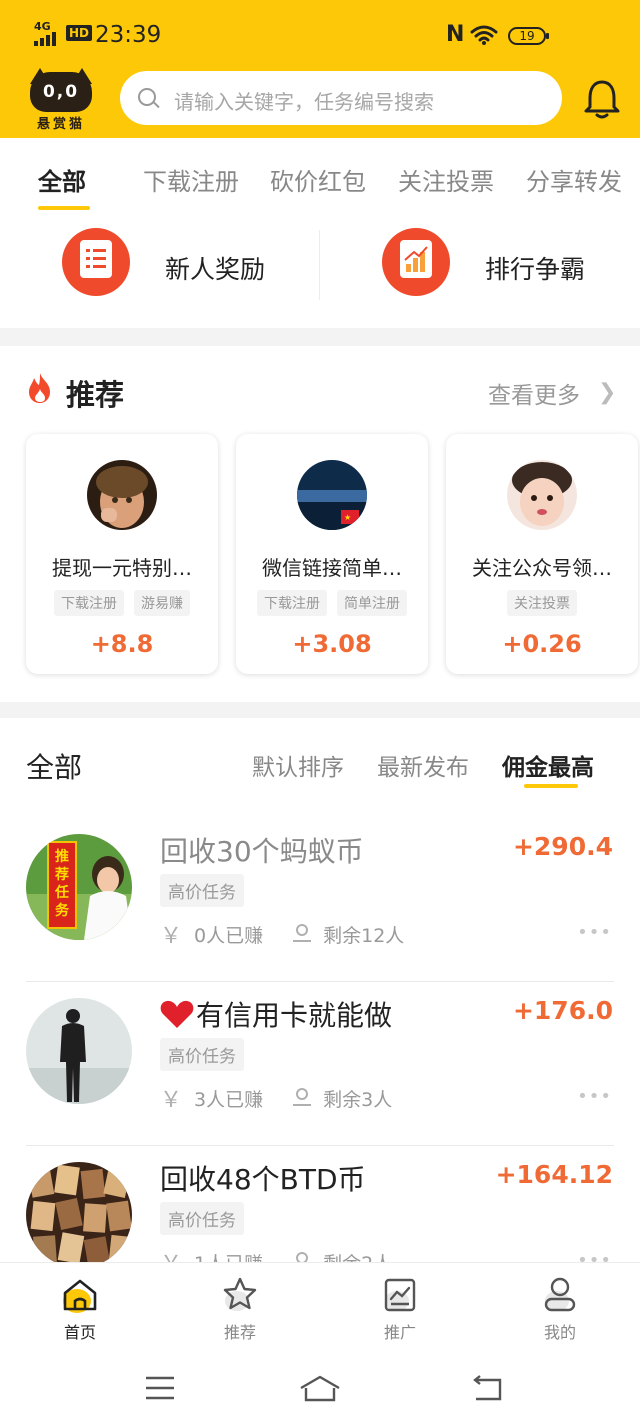  Describe the element at coordinates (79, 1332) in the screenshot. I see `nav-home-label: 首页` at that location.